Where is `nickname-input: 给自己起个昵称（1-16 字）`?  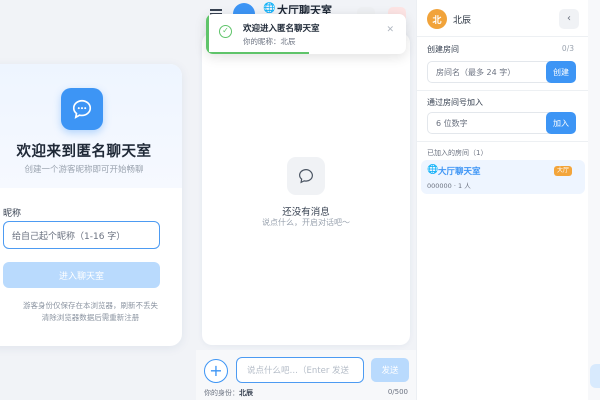
nickname-input: 给自己起个昵称（1-16 字） is located at coordinates (81, 235).